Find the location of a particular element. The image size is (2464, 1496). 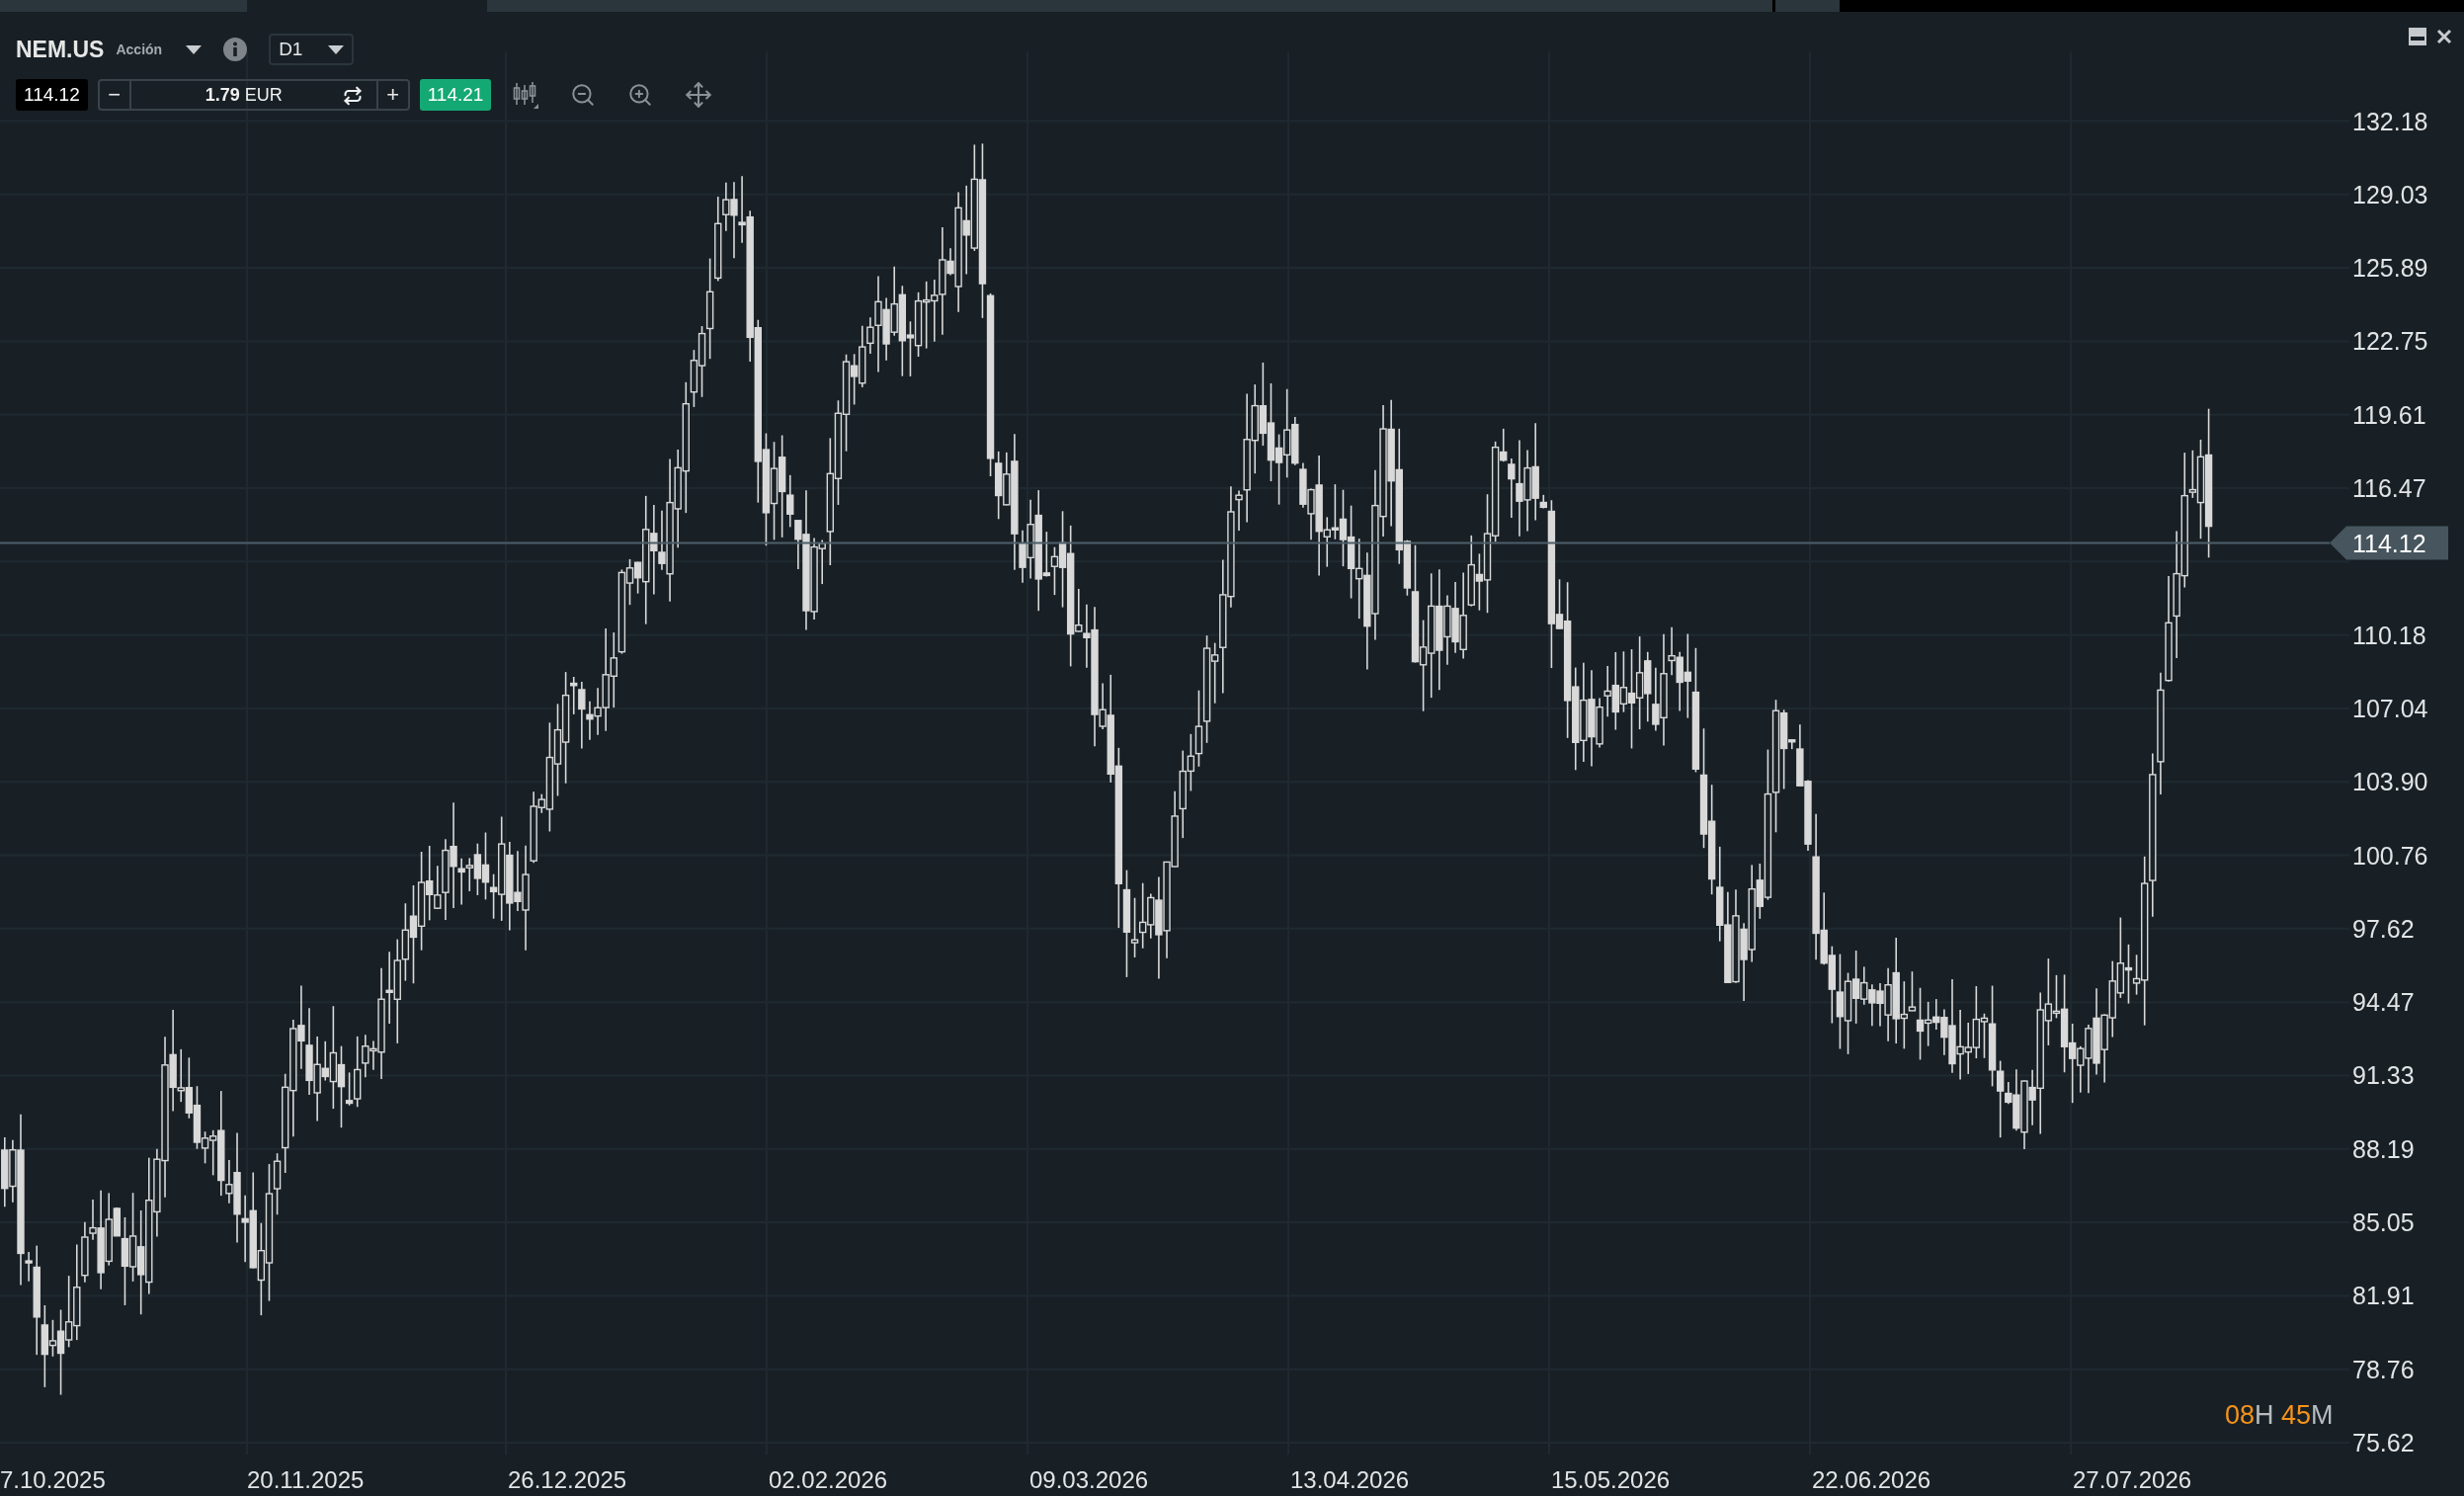

close-icon is located at coordinates (2444, 36).